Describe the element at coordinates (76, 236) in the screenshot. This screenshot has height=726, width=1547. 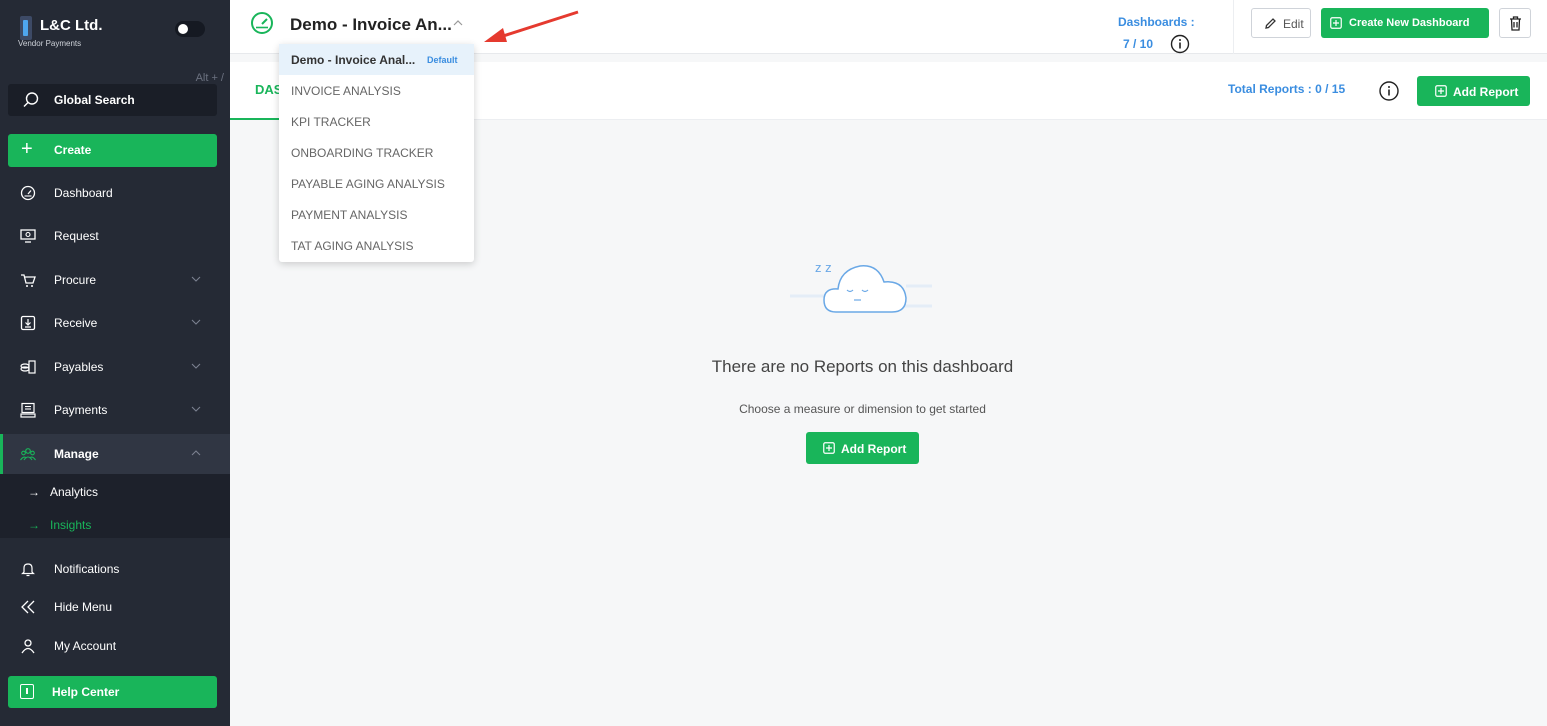
I see `sidebar-item-label: Request` at that location.